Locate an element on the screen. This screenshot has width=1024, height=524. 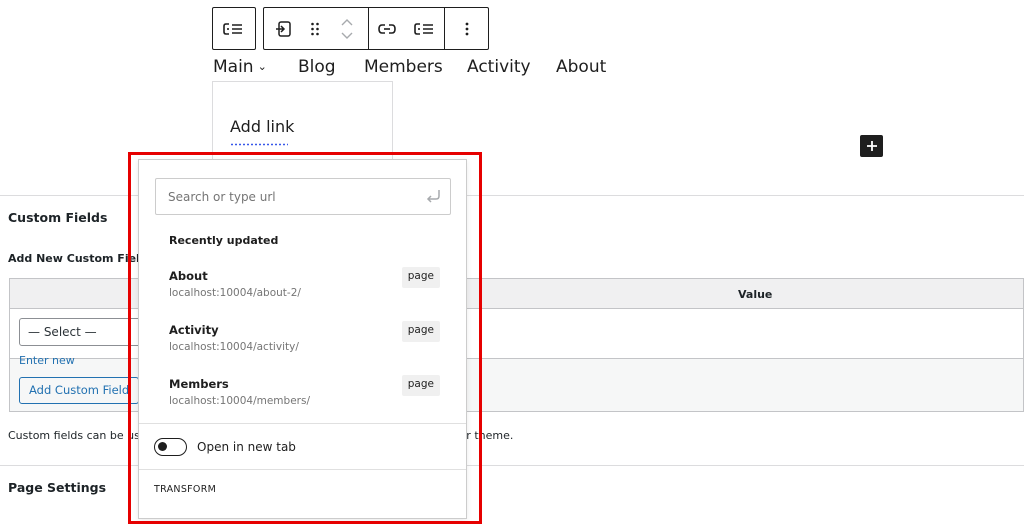
spellcheck-underline is located at coordinates (259, 144).